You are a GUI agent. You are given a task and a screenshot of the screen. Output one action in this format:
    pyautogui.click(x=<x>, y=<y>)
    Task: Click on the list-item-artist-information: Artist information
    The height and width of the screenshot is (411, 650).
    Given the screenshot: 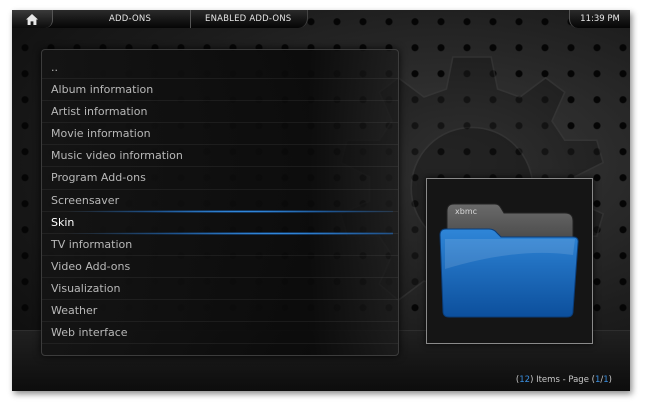 What is the action you would take?
    pyautogui.click(x=220, y=112)
    